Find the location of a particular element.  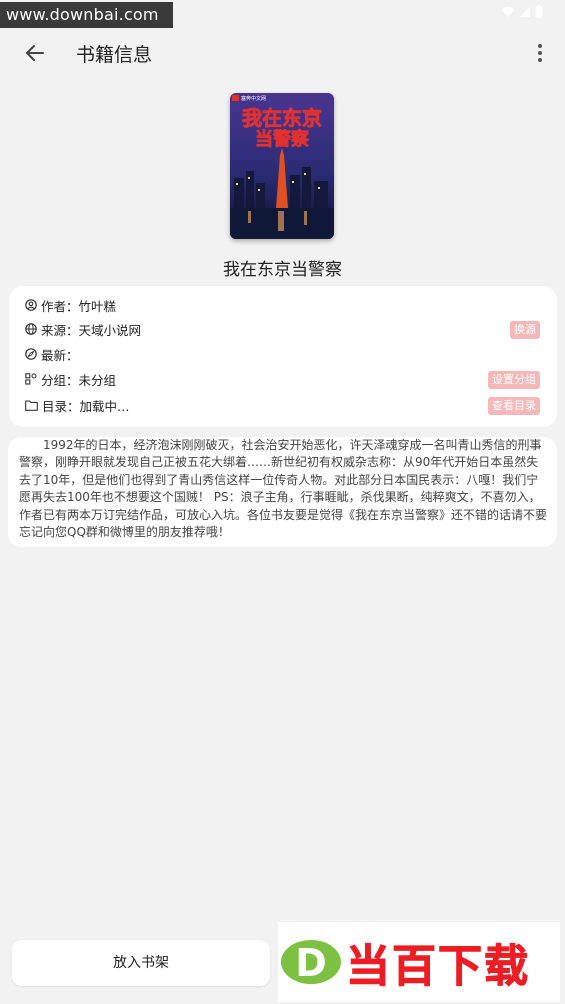

cover-publisher: 塞奔中文网 is located at coordinates (253, 98).